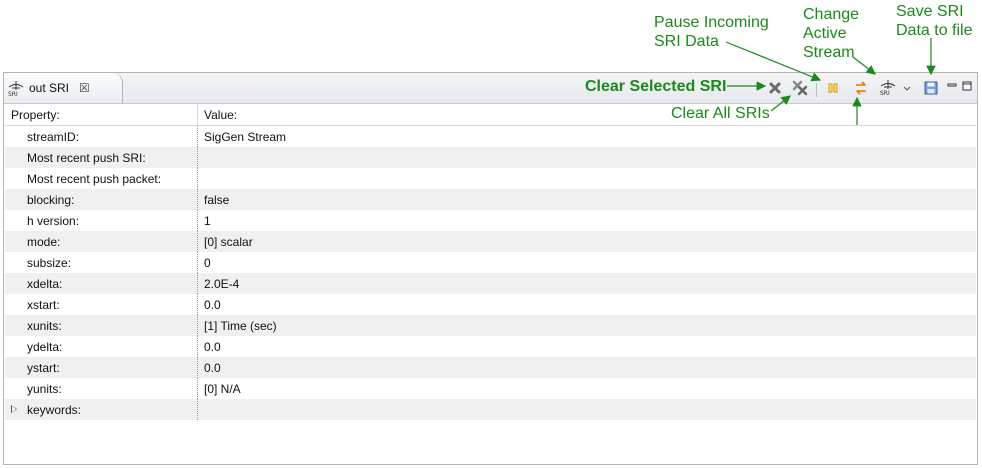  I want to click on table-header: Property: Value:, so click(490, 115).